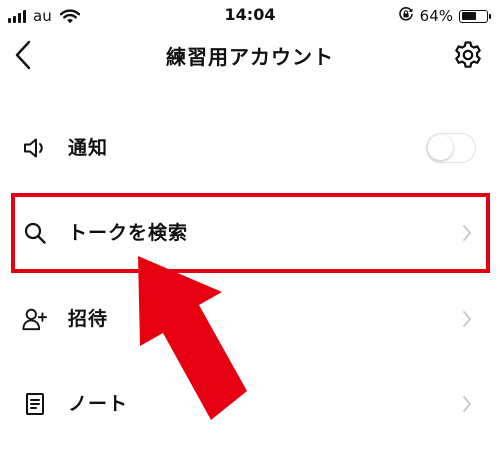  I want to click on page-title: 練習用アカウント, so click(250, 57).